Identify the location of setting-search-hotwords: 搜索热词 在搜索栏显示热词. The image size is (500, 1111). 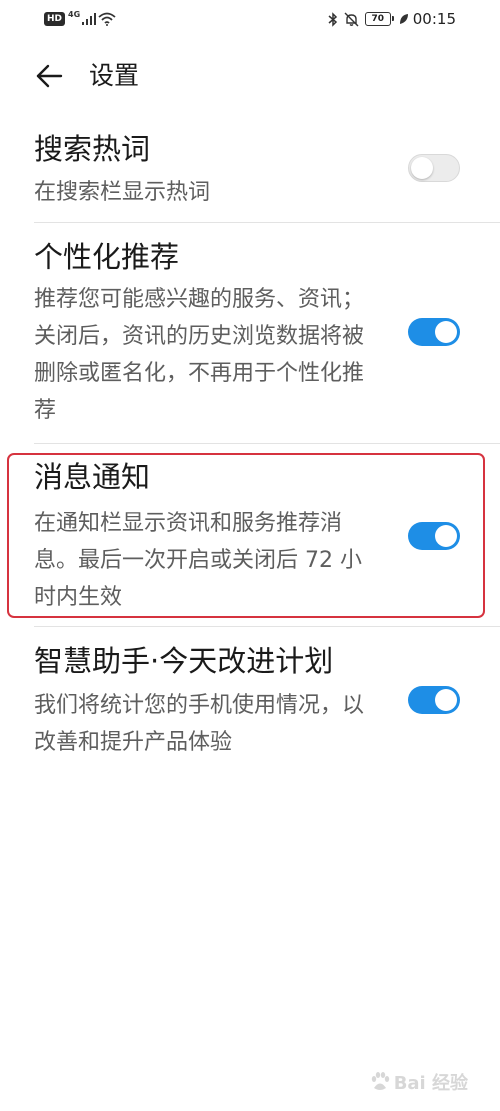
(250, 172).